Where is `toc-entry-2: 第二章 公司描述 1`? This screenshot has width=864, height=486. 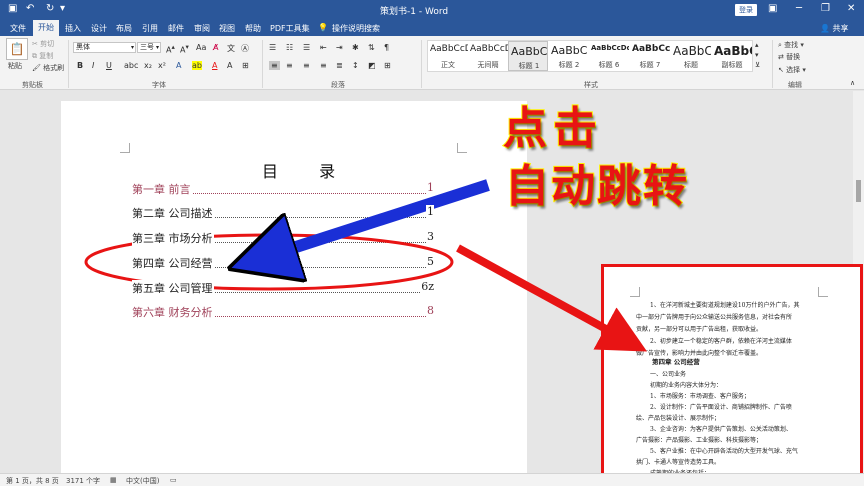 toc-entry-2: 第二章 公司描述 1 is located at coordinates (283, 213).